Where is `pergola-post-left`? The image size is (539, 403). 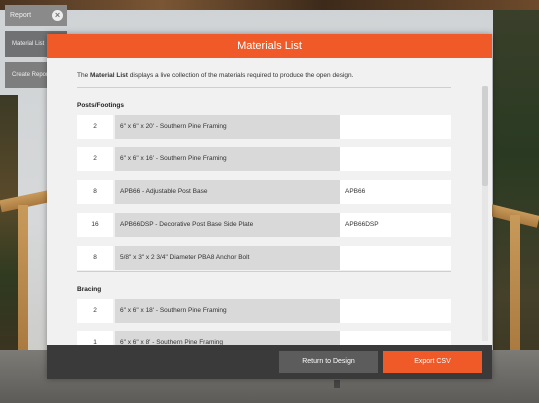
pergola-post-left is located at coordinates (23, 280).